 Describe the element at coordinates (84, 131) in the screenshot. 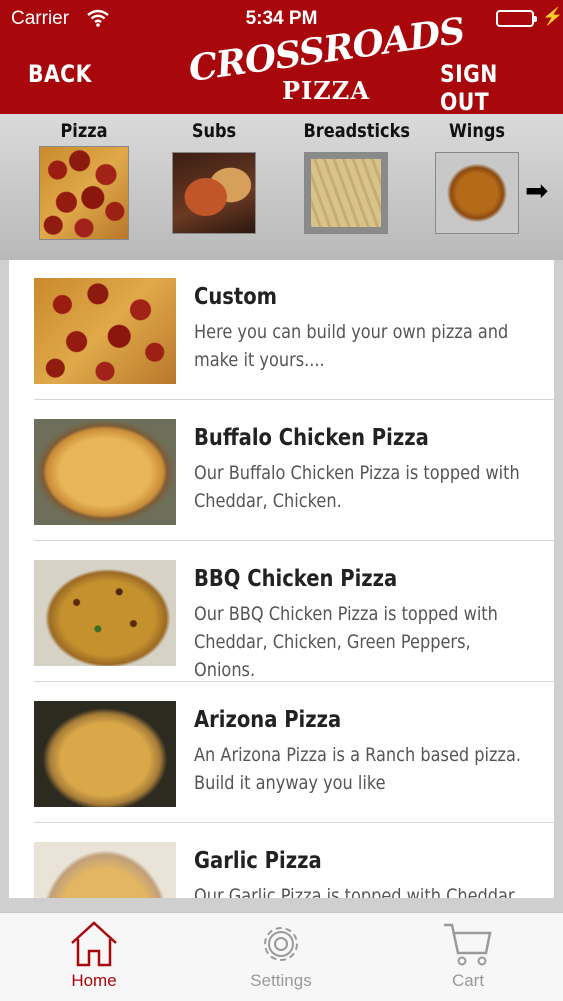

I see `category-label: Pizza` at that location.